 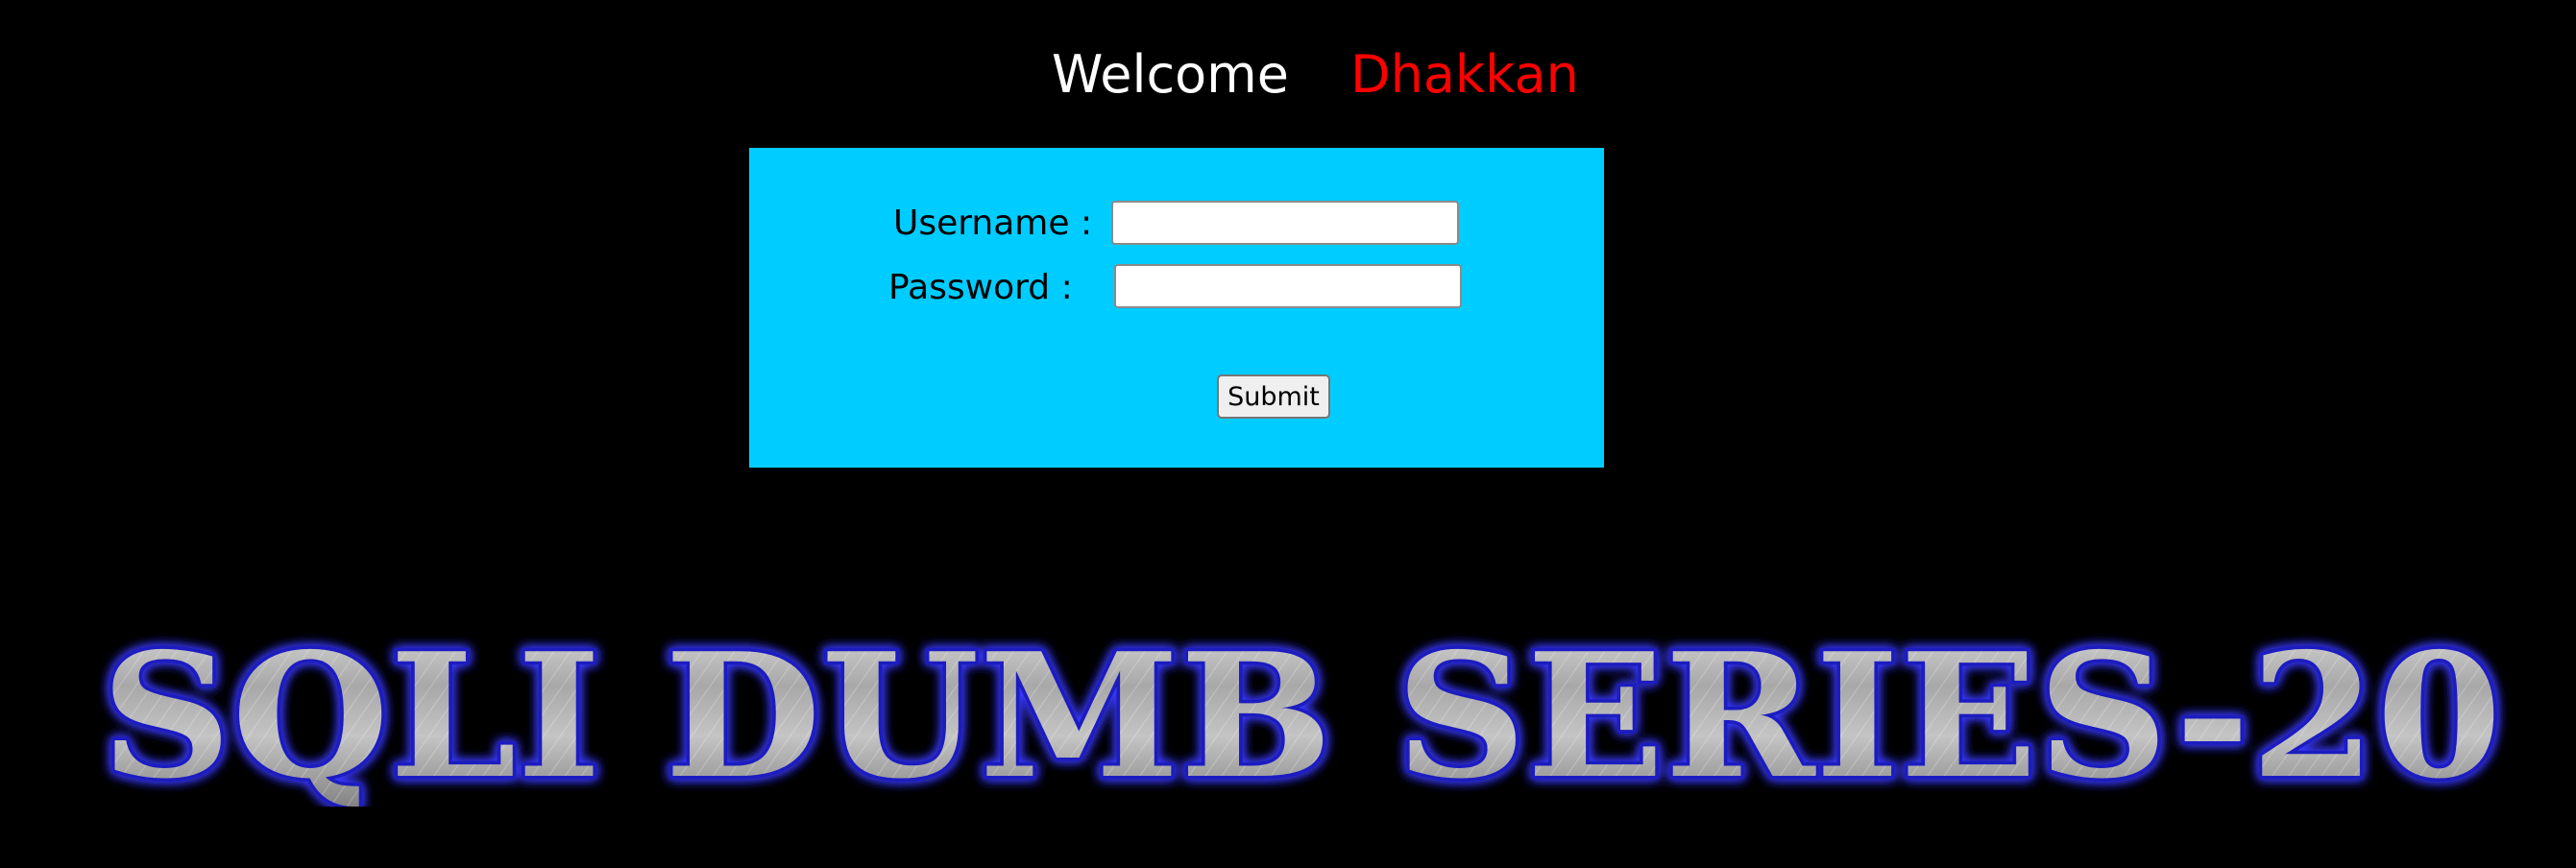 I want to click on user-name: Dhakkan, so click(x=1465, y=74).